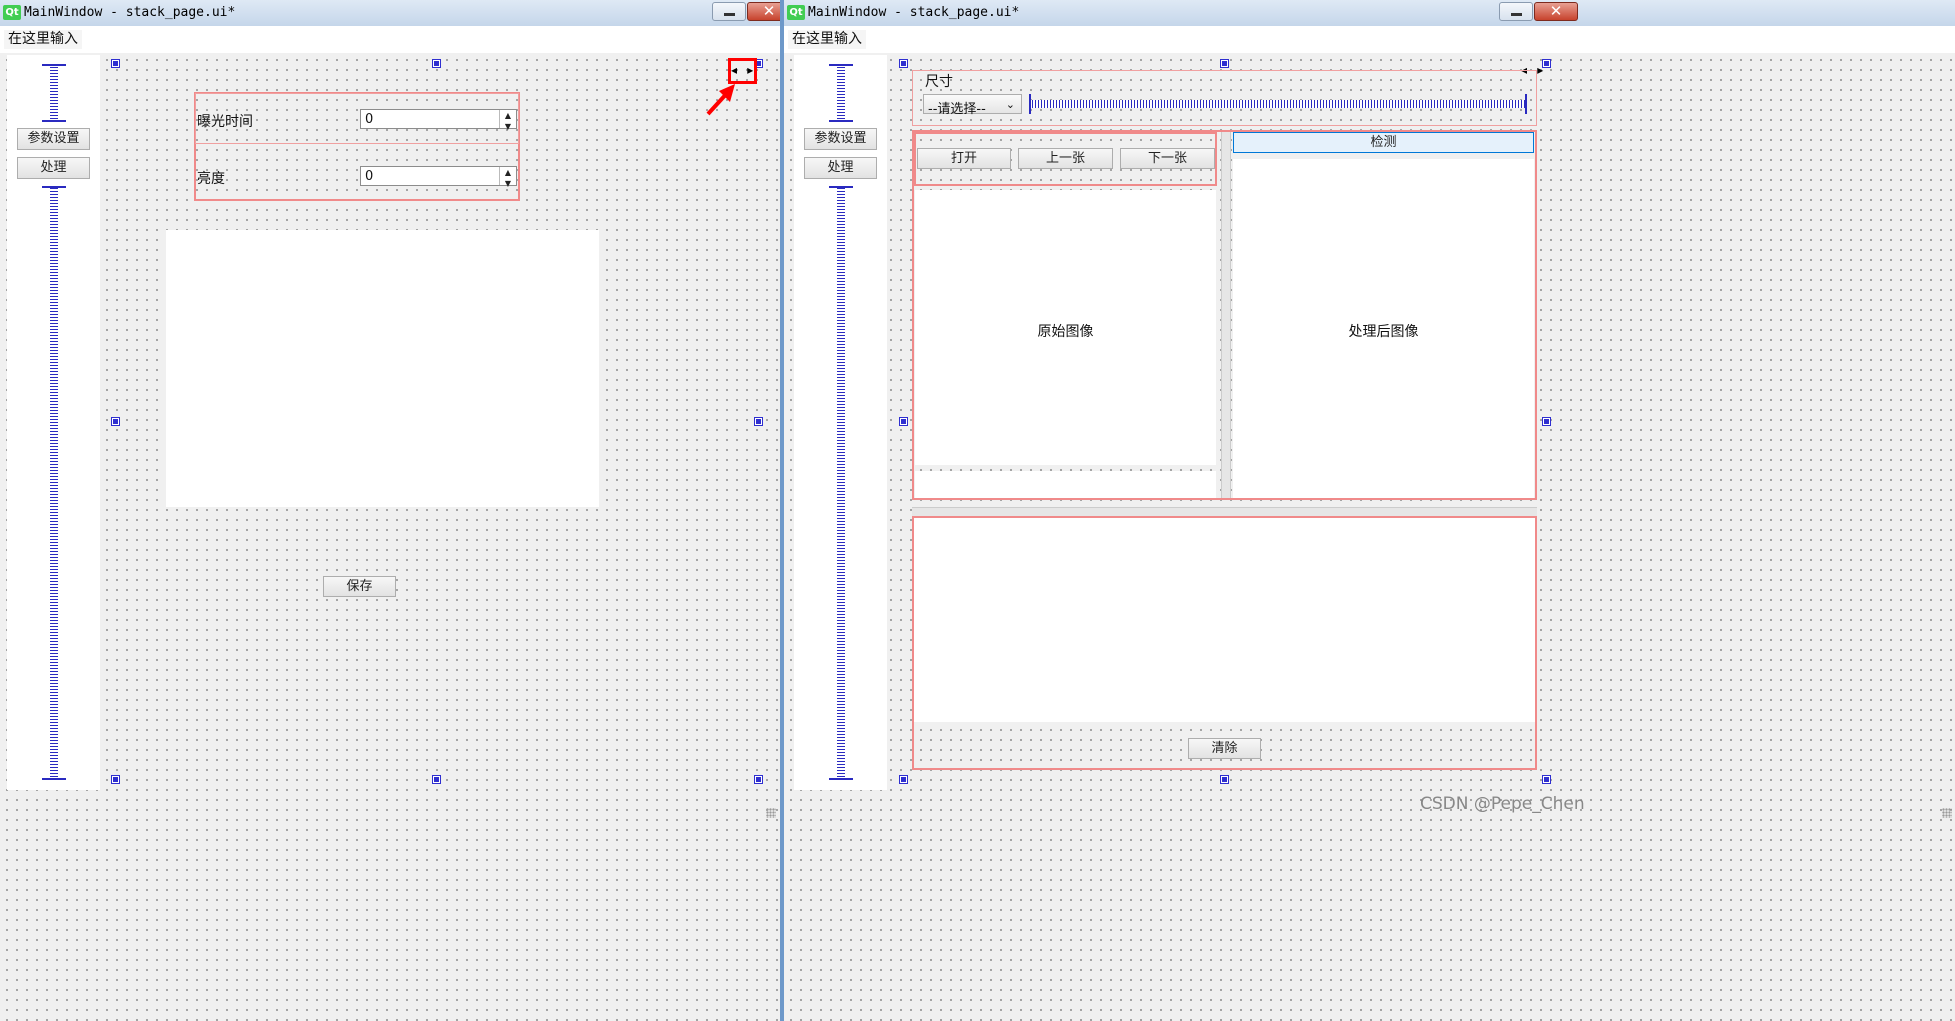 This screenshot has width=1955, height=1021. Describe the element at coordinates (841, 483) in the screenshot. I see `right-sidebar-bottom-spacer` at that location.